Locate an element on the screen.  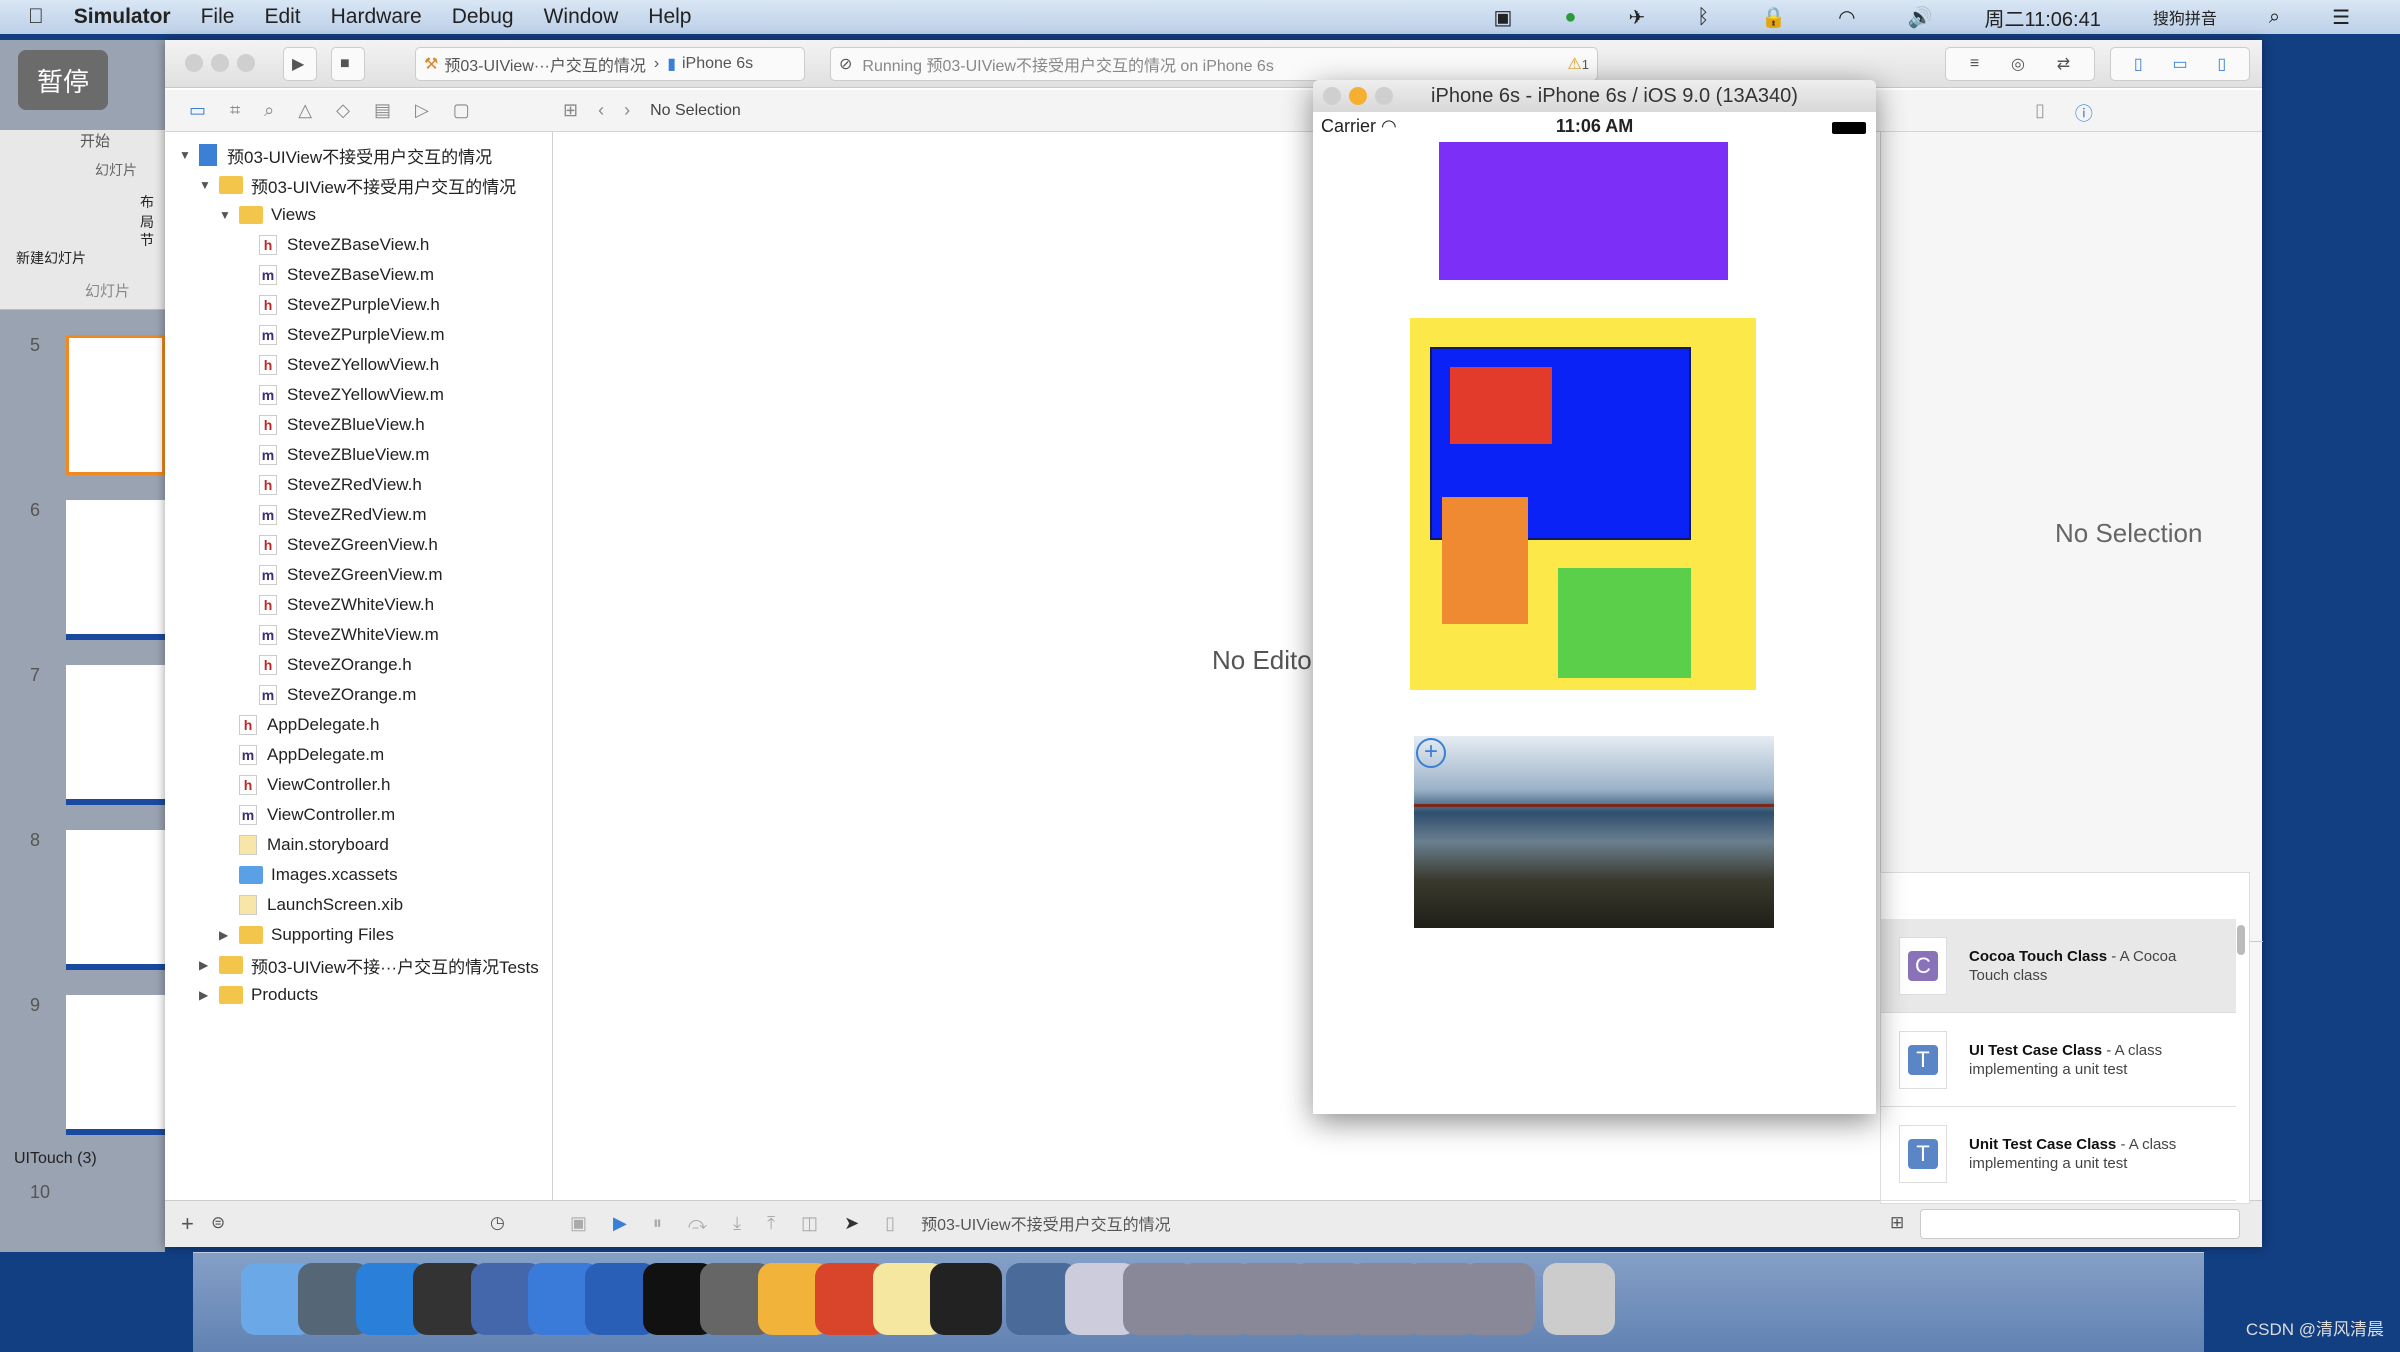
menu-hardware: Hardware is located at coordinates (376, 17).